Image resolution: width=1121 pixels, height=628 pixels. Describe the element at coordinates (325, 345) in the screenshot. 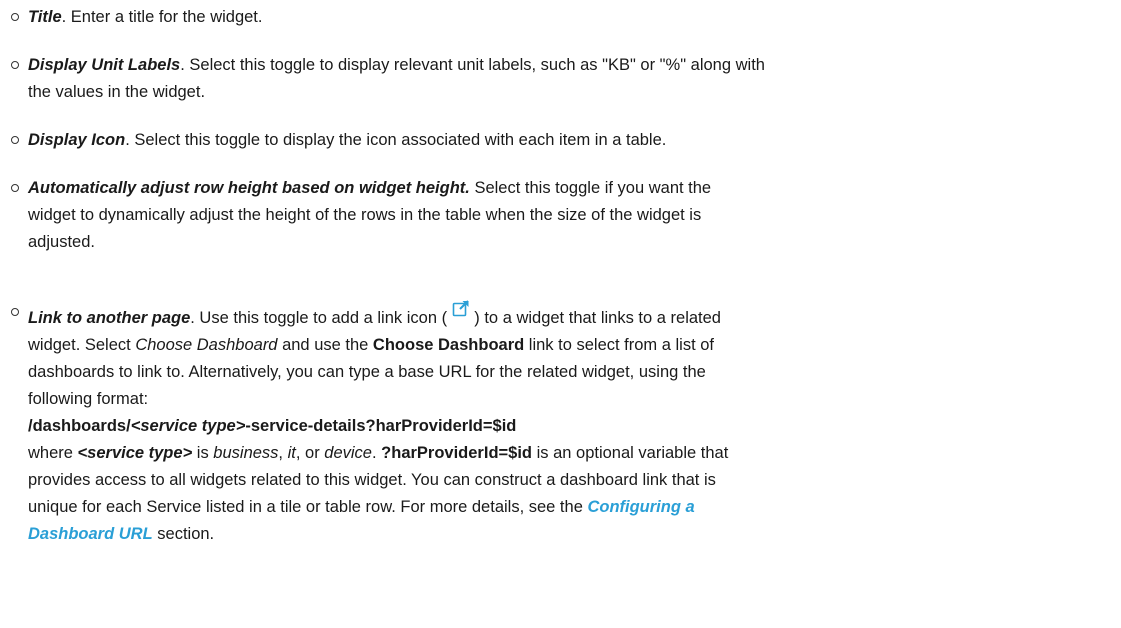

I see `description: and use the` at that location.